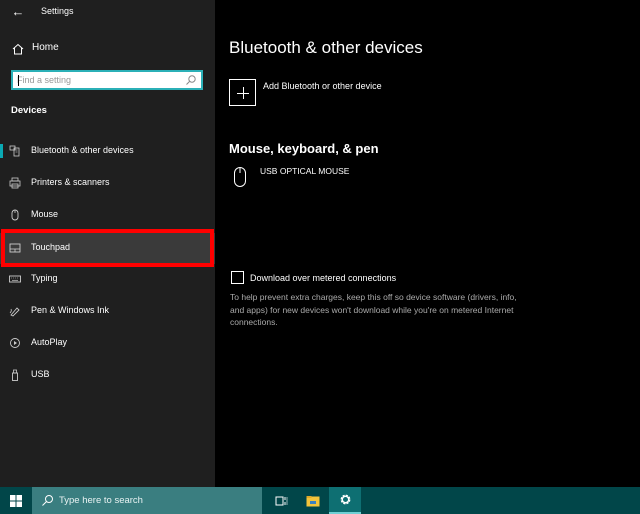 The width and height of the screenshot is (640, 514). Describe the element at coordinates (322, 86) in the screenshot. I see `add-device-label: Add Bluetooth or other device` at that location.